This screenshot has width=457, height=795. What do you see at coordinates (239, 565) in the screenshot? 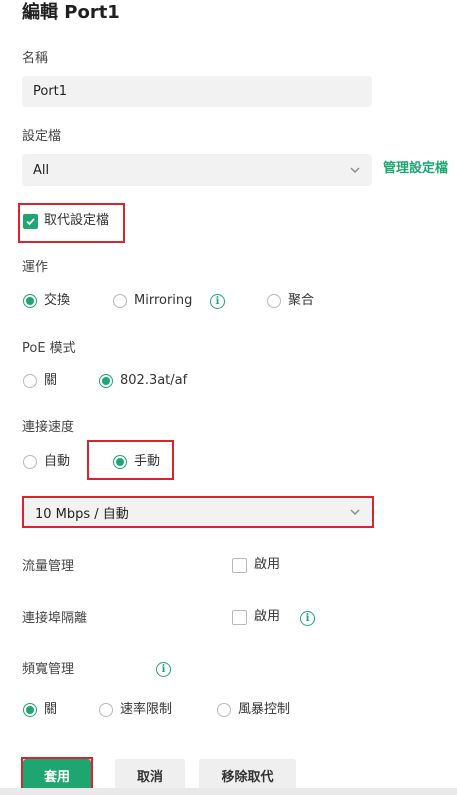
I see `flow-control-checkbox` at bounding box center [239, 565].